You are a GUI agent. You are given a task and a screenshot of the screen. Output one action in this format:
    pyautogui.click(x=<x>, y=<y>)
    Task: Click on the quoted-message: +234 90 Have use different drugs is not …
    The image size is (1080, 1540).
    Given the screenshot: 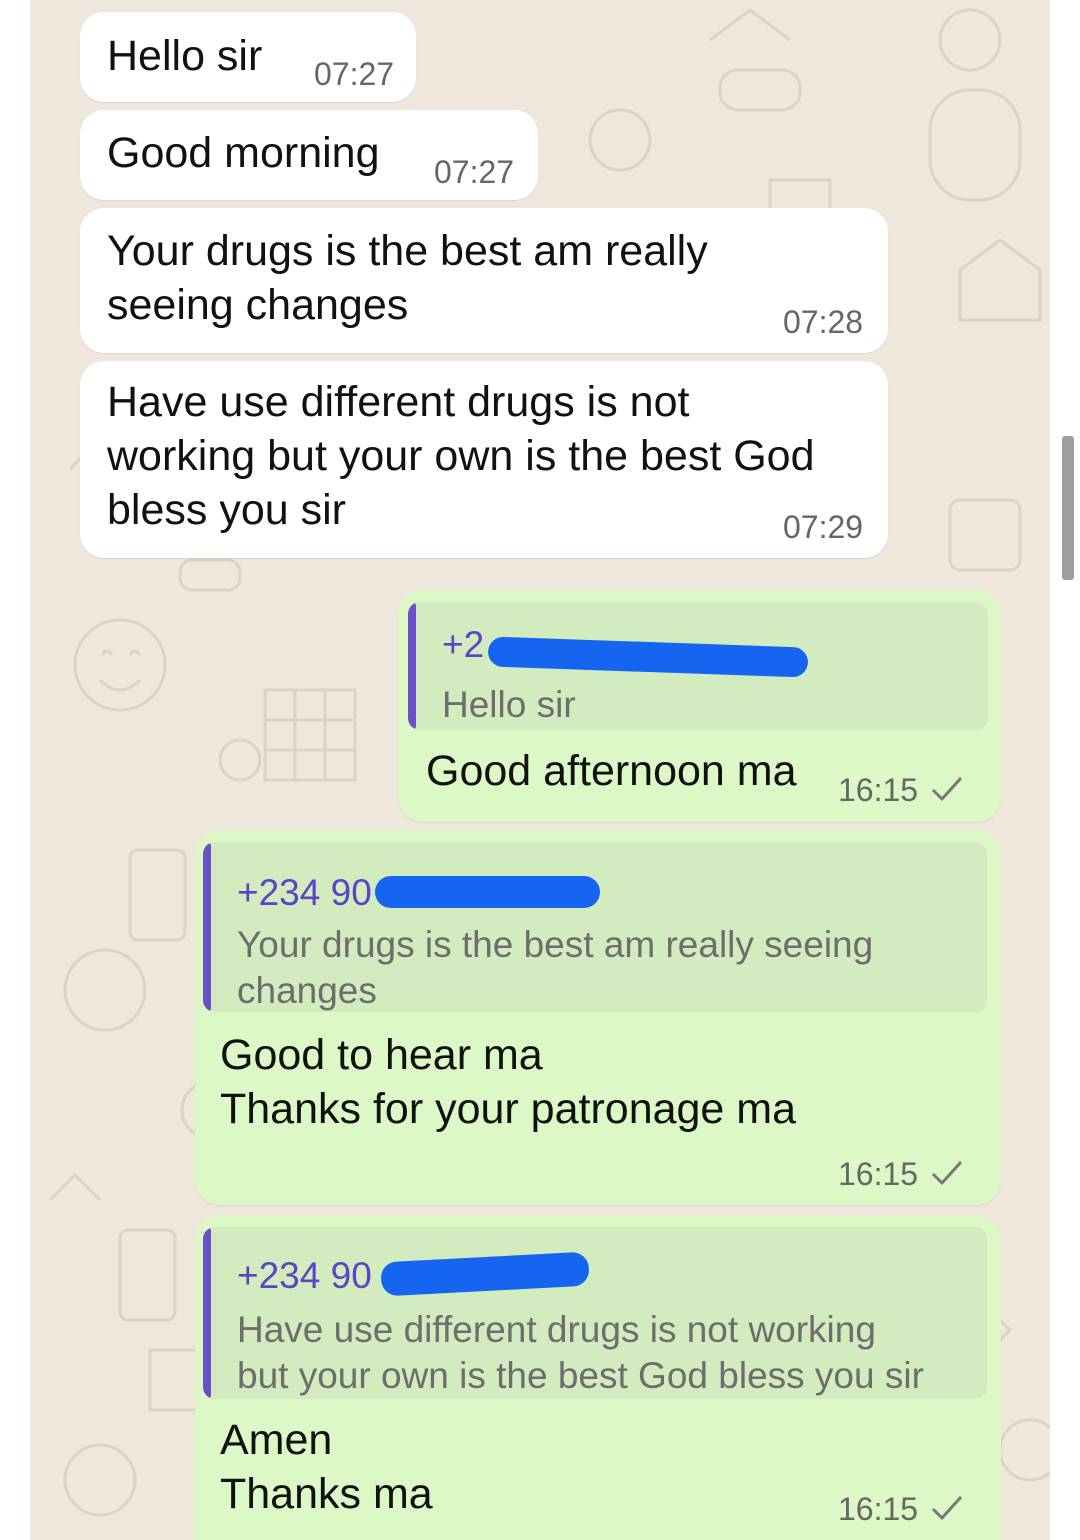 What is the action you would take?
    pyautogui.click(x=595, y=1313)
    